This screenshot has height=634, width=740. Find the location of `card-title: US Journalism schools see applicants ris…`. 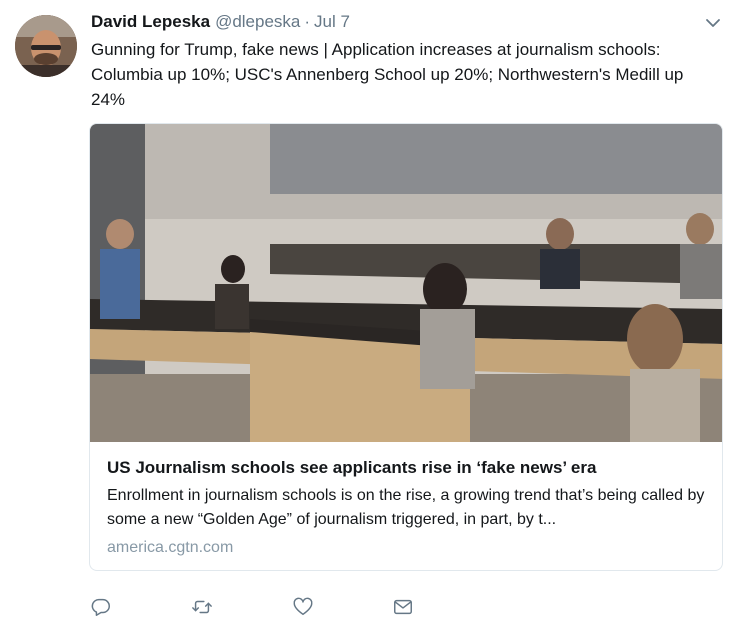

card-title: US Journalism schools see applicants ris… is located at coordinates (407, 468).